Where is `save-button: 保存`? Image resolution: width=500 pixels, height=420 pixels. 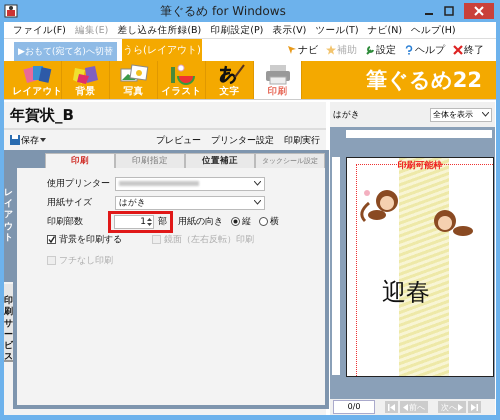 save-button: 保存 is located at coordinates (28, 140).